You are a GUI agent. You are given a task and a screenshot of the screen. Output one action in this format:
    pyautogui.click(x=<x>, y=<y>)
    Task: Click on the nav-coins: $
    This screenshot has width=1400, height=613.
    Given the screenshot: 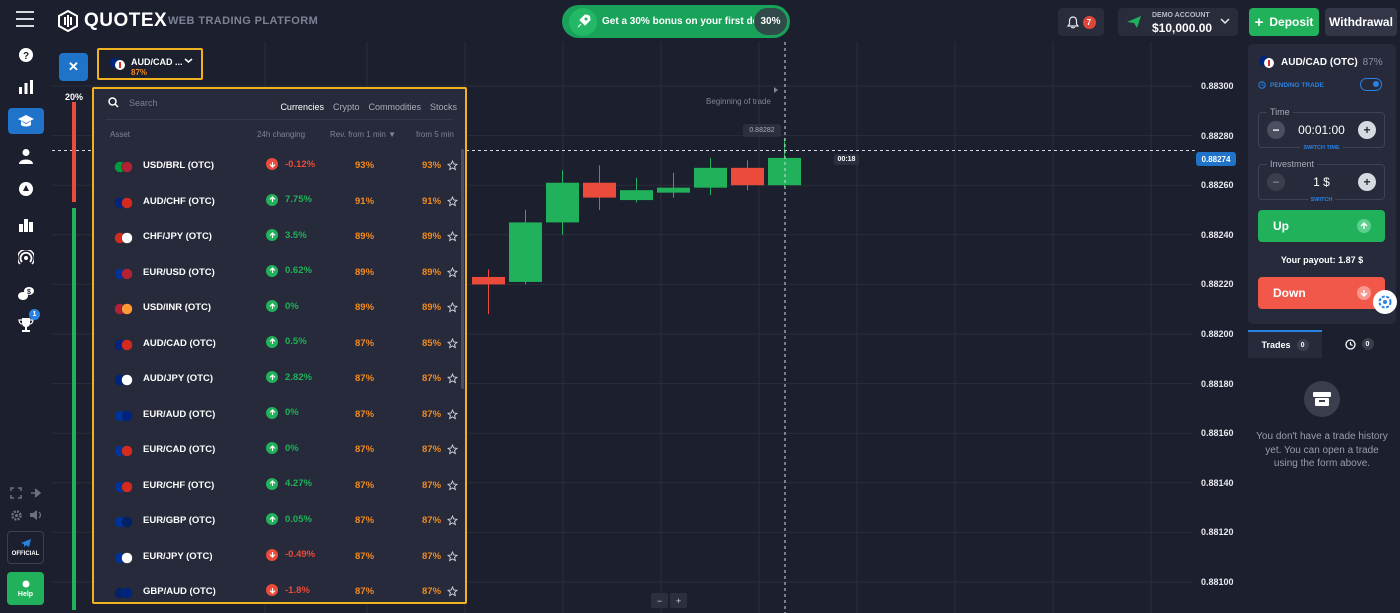 What is the action you would take?
    pyautogui.click(x=26, y=293)
    